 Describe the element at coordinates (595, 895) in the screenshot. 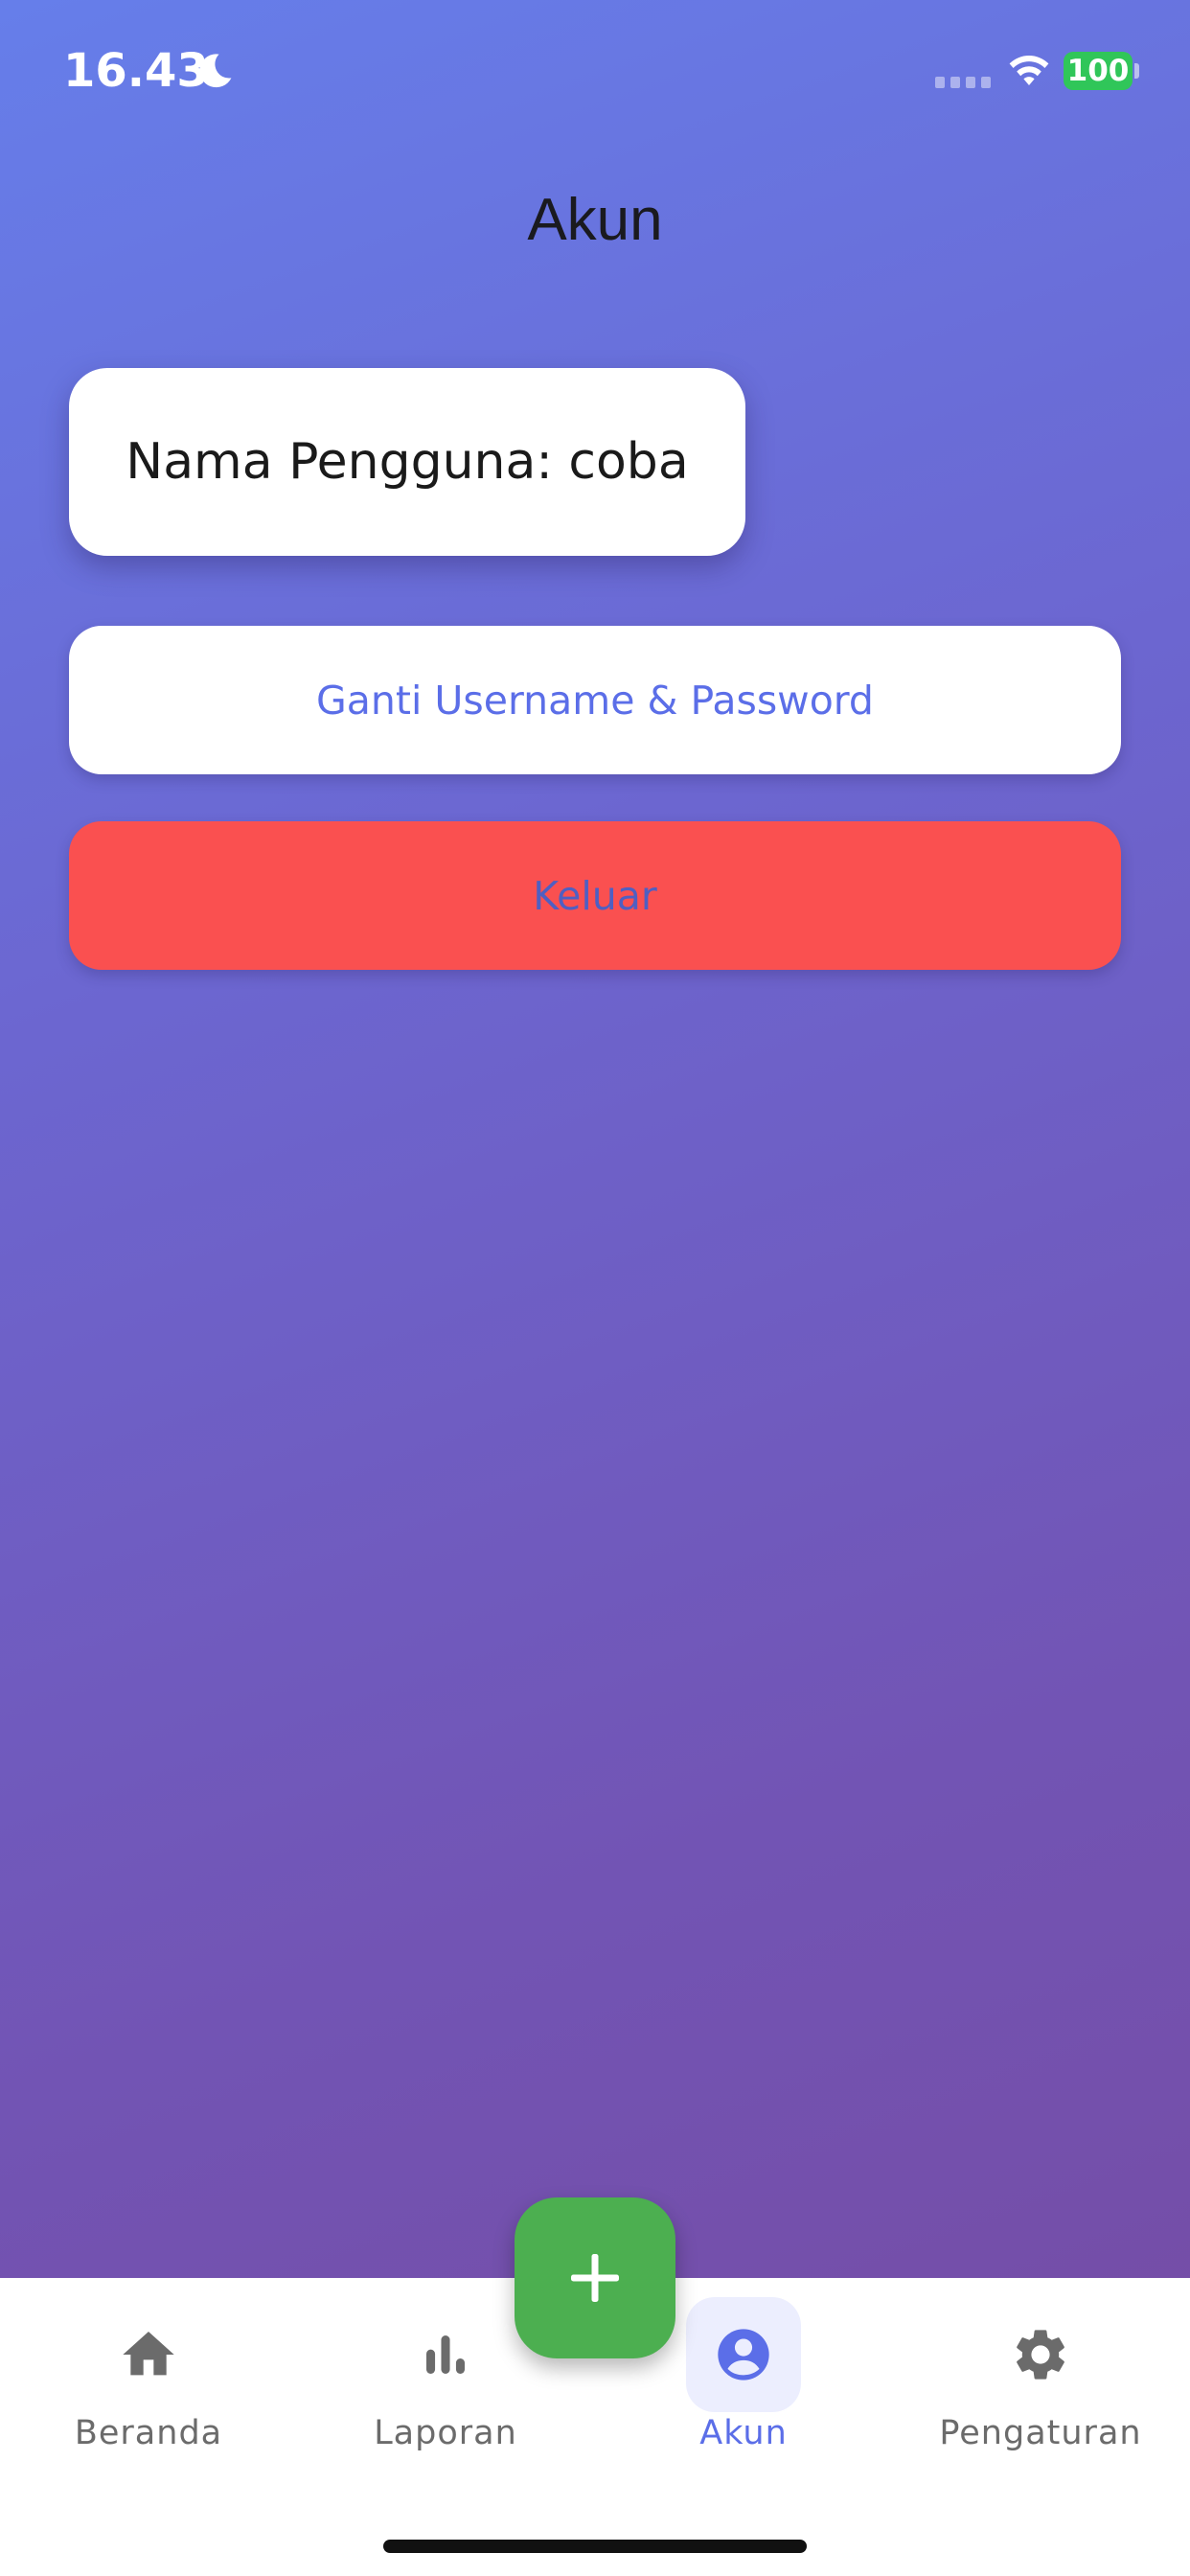

I see `logout-button: Keluar` at that location.